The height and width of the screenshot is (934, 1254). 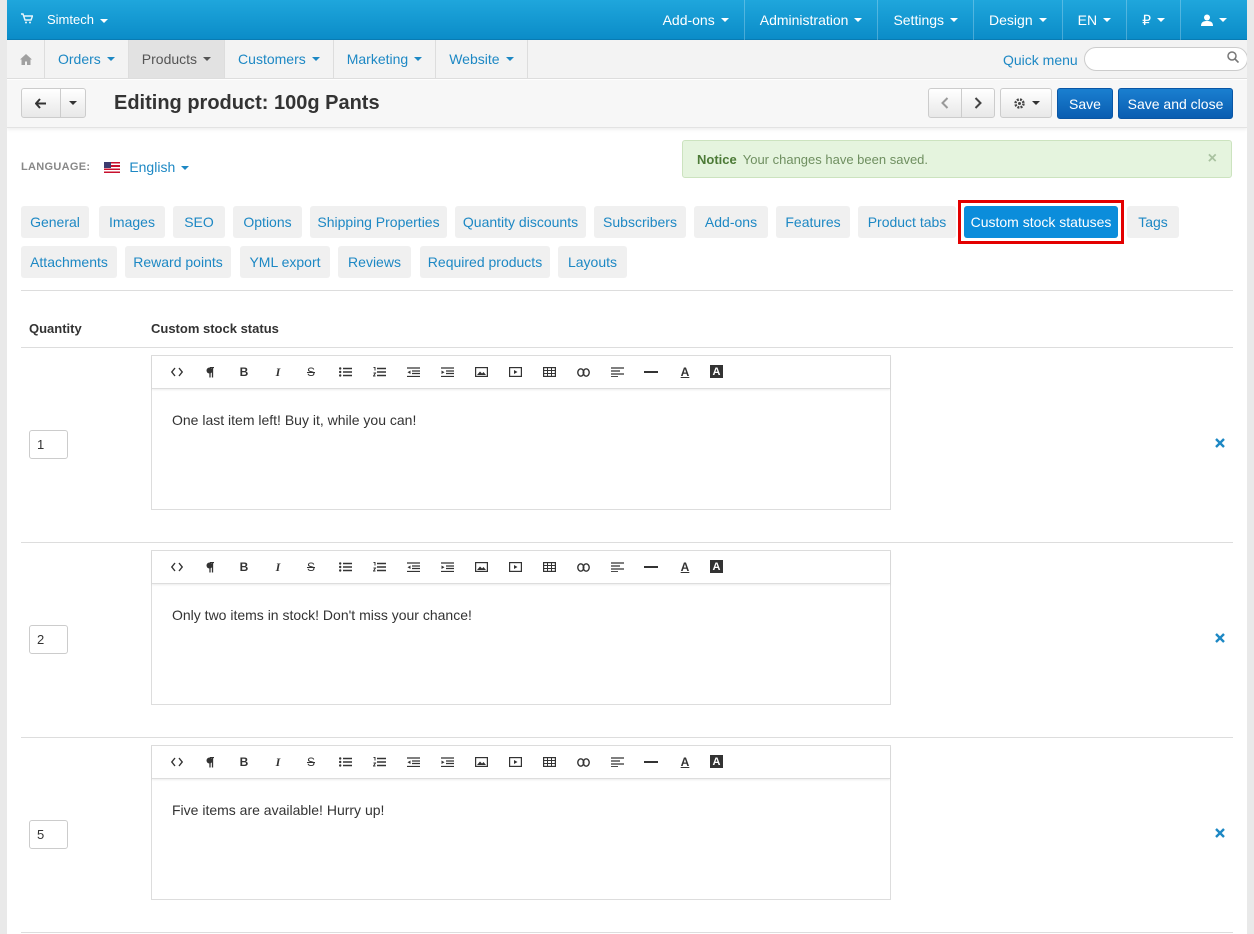 What do you see at coordinates (1093, 20) in the screenshot?
I see `language-selector: EN` at bounding box center [1093, 20].